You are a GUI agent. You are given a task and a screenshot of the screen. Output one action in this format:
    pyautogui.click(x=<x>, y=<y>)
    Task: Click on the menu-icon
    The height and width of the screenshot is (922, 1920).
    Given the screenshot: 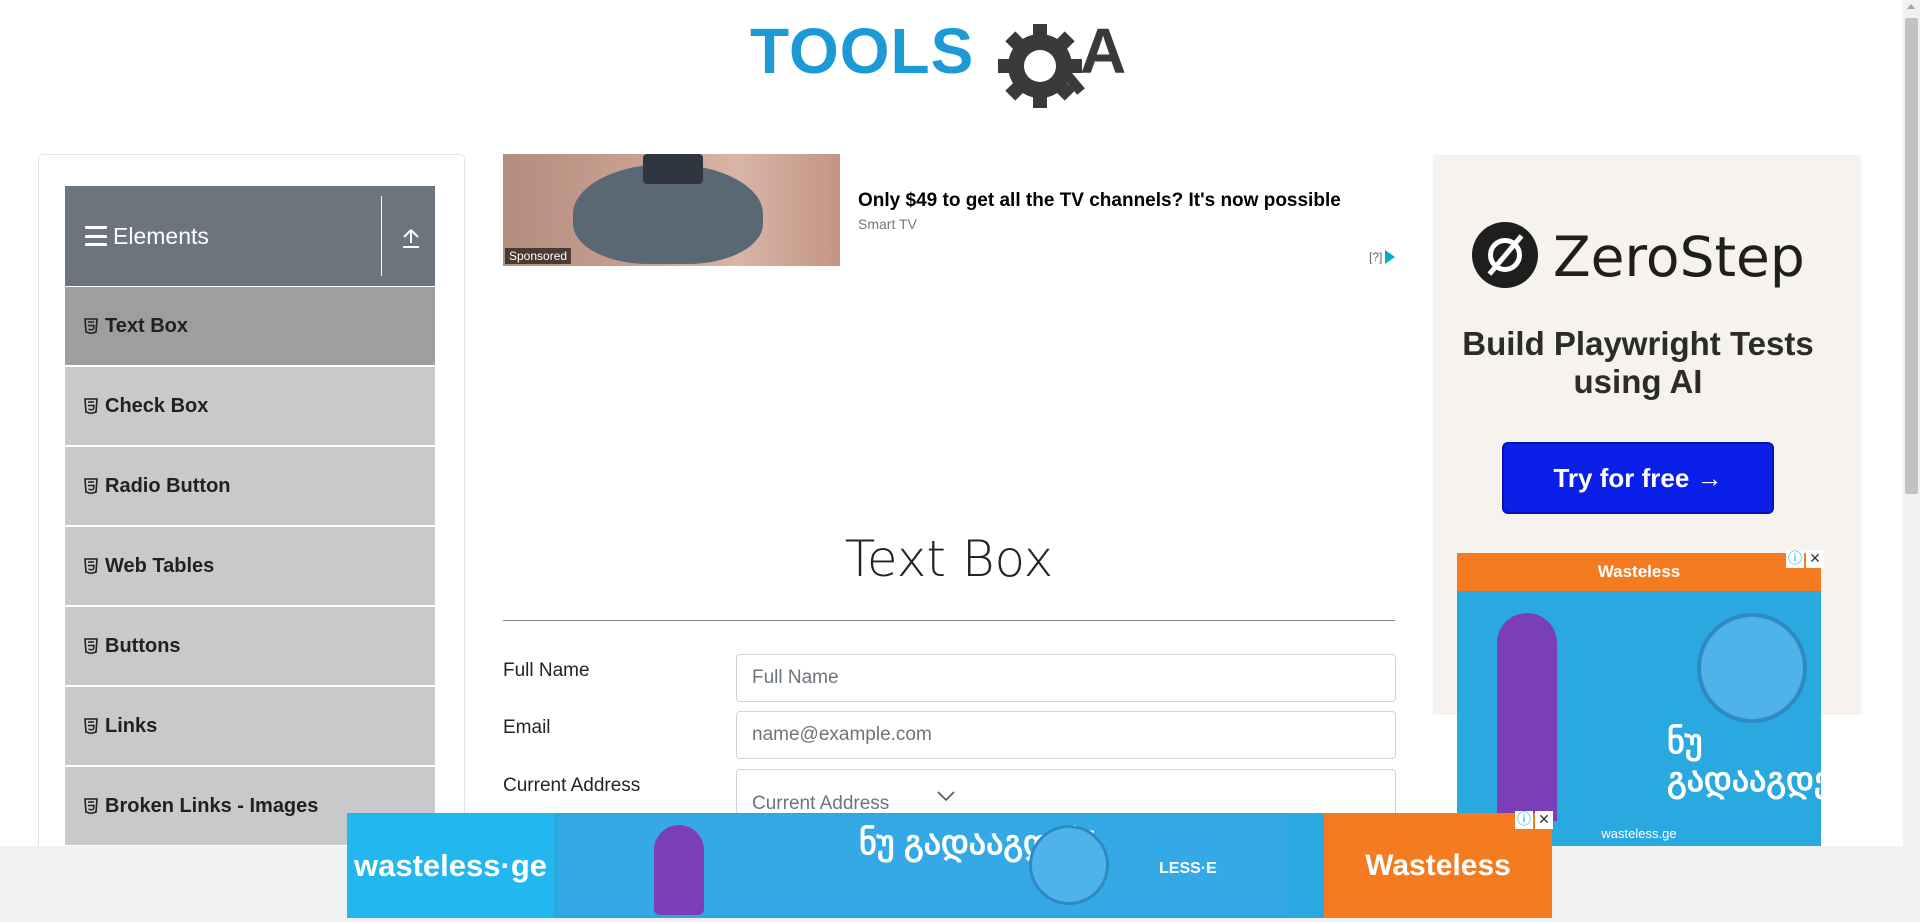 What is the action you would take?
    pyautogui.click(x=96, y=236)
    